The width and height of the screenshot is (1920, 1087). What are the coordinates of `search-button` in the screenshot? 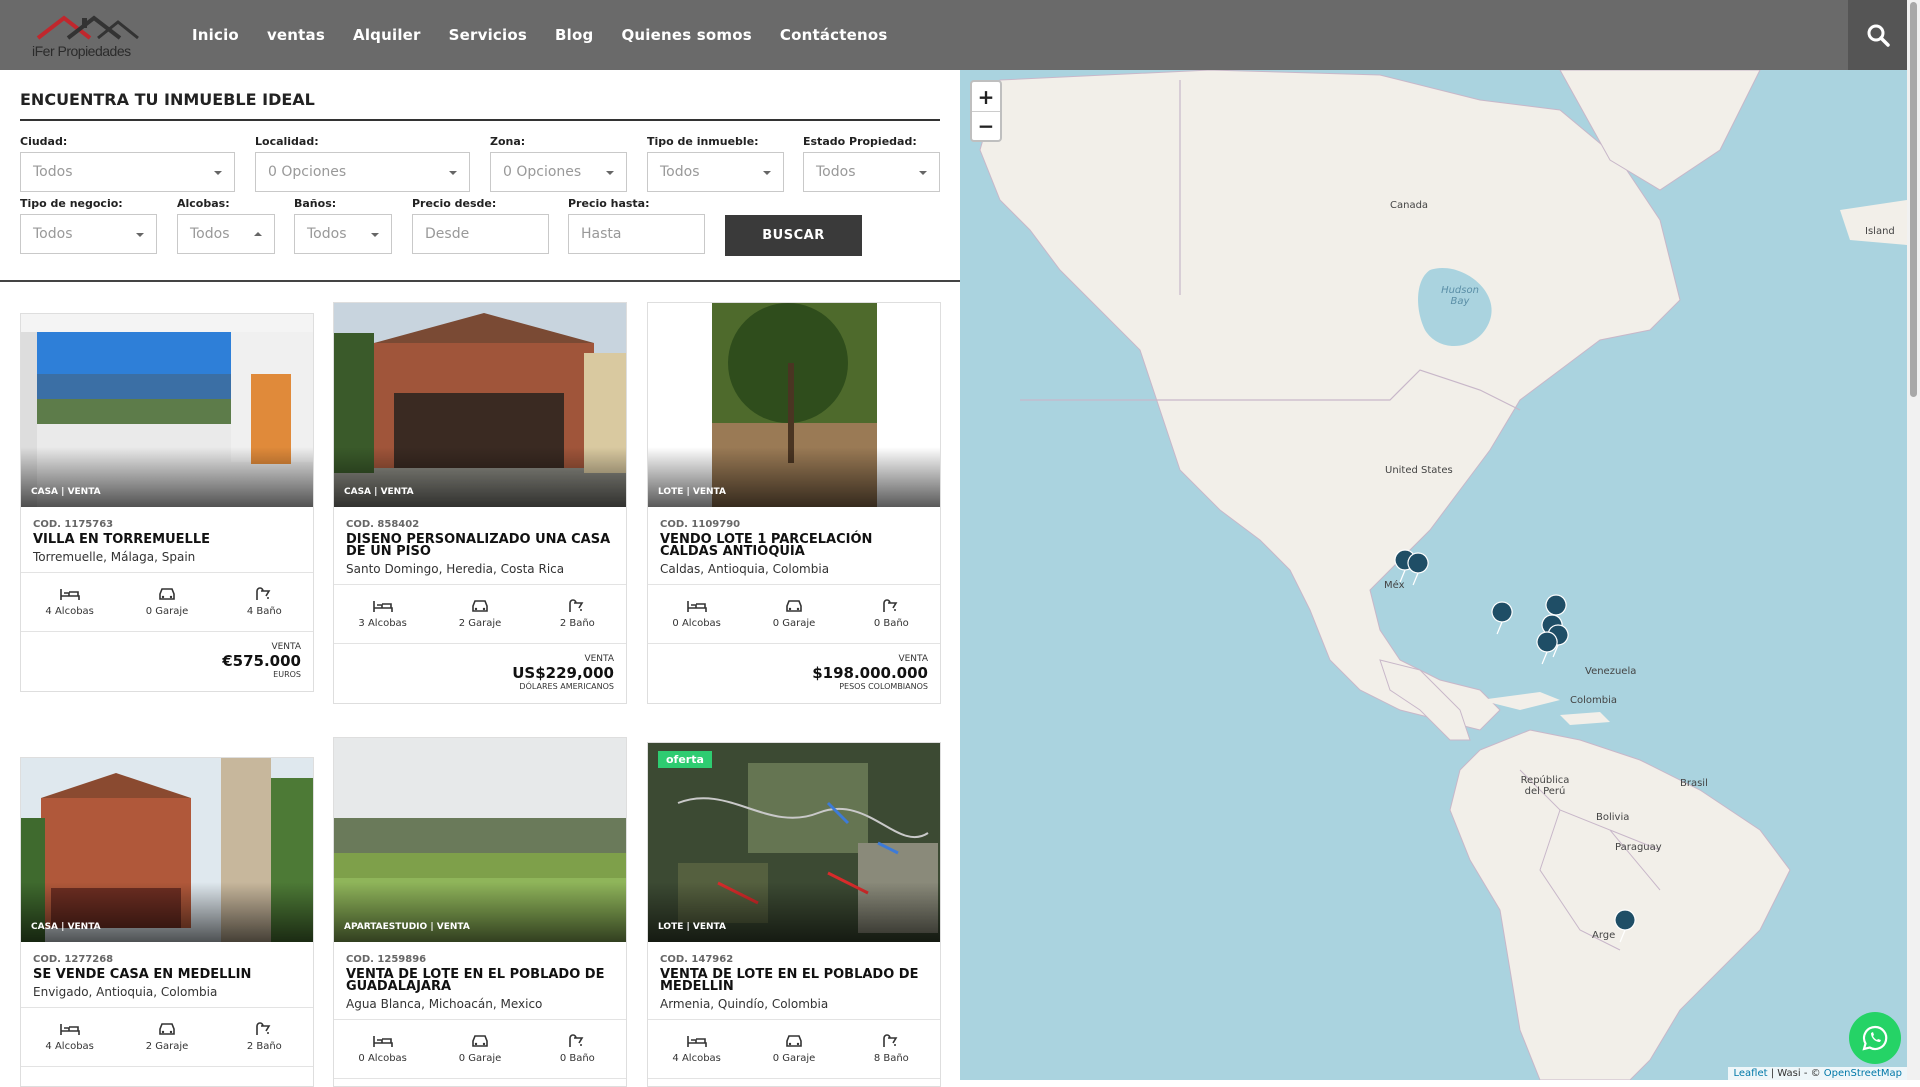 It's located at (1877, 35).